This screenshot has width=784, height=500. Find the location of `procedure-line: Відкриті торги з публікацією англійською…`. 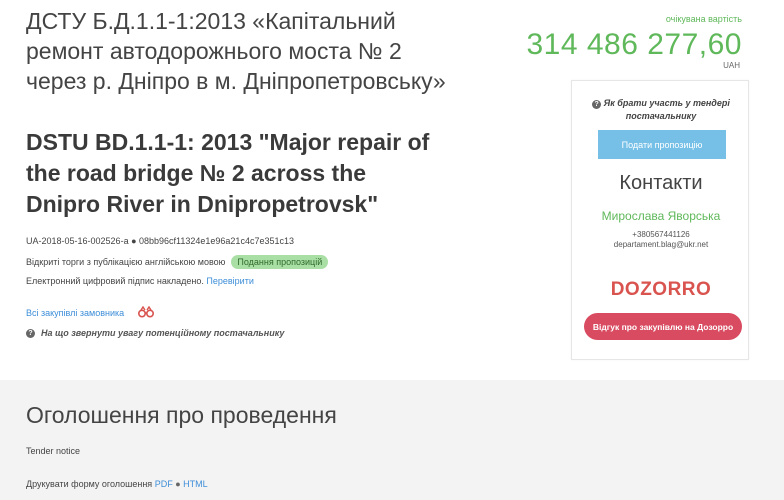

procedure-line: Відкриті торги з публікацією англійською… is located at coordinates (177, 262).